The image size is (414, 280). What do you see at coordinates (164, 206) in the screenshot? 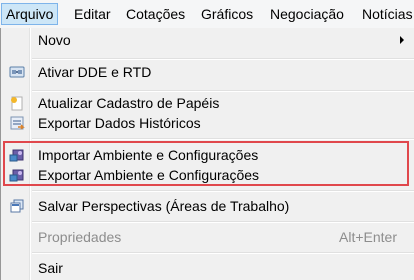
I see `menu-item-label: Salvar Perspectivas (Áreas de Trabalho)` at bounding box center [164, 206].